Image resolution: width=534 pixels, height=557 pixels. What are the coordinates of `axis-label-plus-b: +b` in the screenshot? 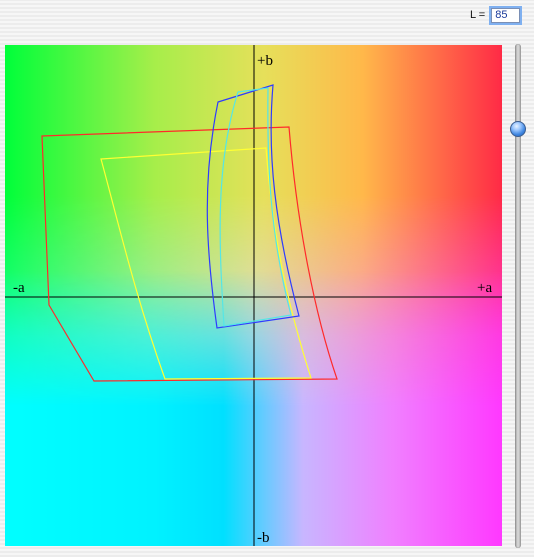 It's located at (265, 61).